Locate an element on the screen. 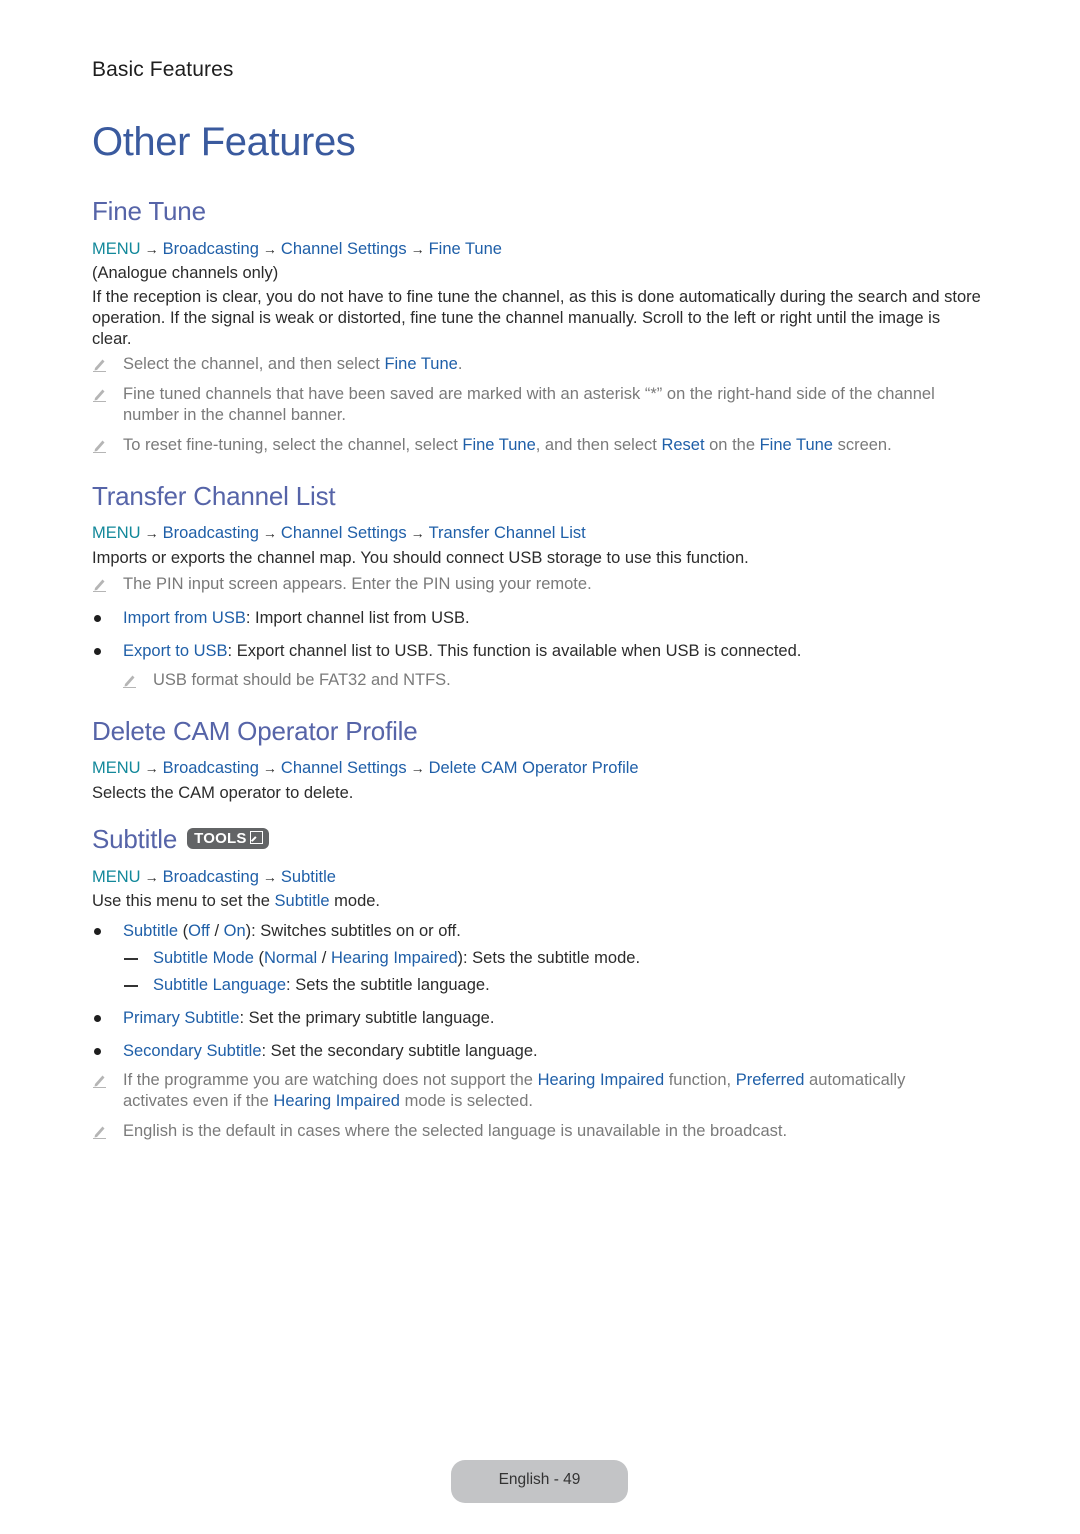 Image resolution: width=1080 pixels, height=1534 pixels. note-text: screen. is located at coordinates (862, 445).